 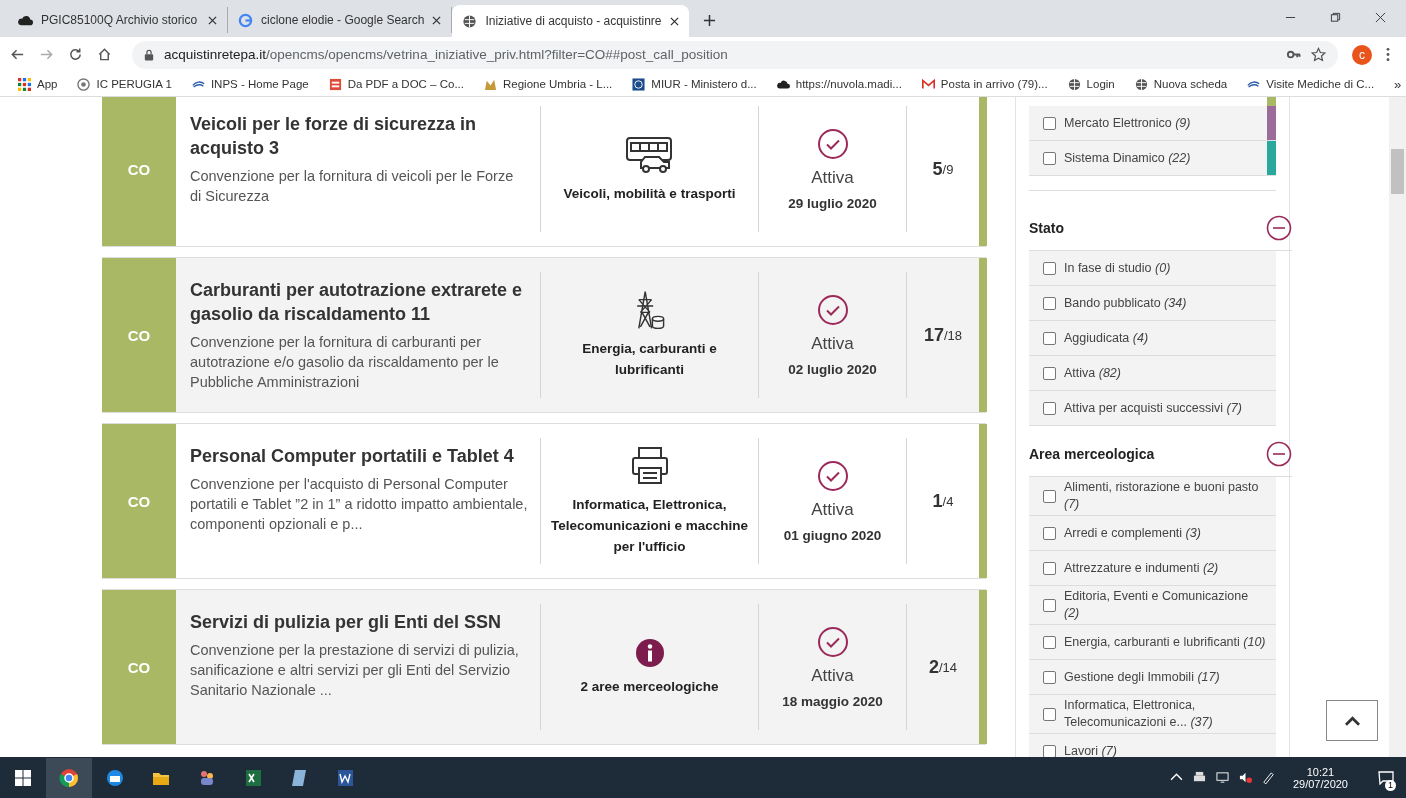 What do you see at coordinates (649, 525) in the screenshot?
I see `category-label: Informatica, Elettronica, Telecomunicazioni e macchine per l'ufficio` at bounding box center [649, 525].